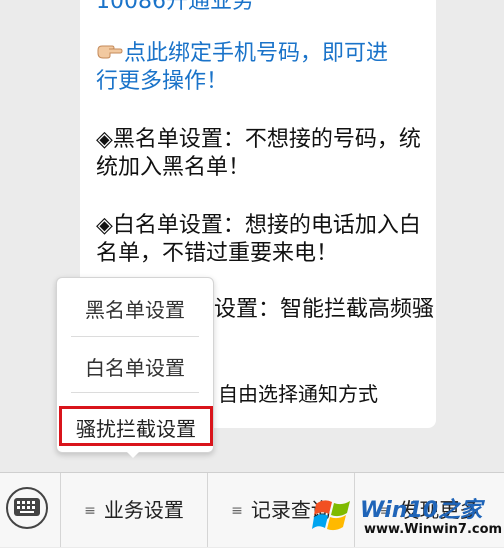  Describe the element at coordinates (256, 53) in the screenshot. I see `bind-phone-text-1: 点此绑定手机号码，即可进` at that location.